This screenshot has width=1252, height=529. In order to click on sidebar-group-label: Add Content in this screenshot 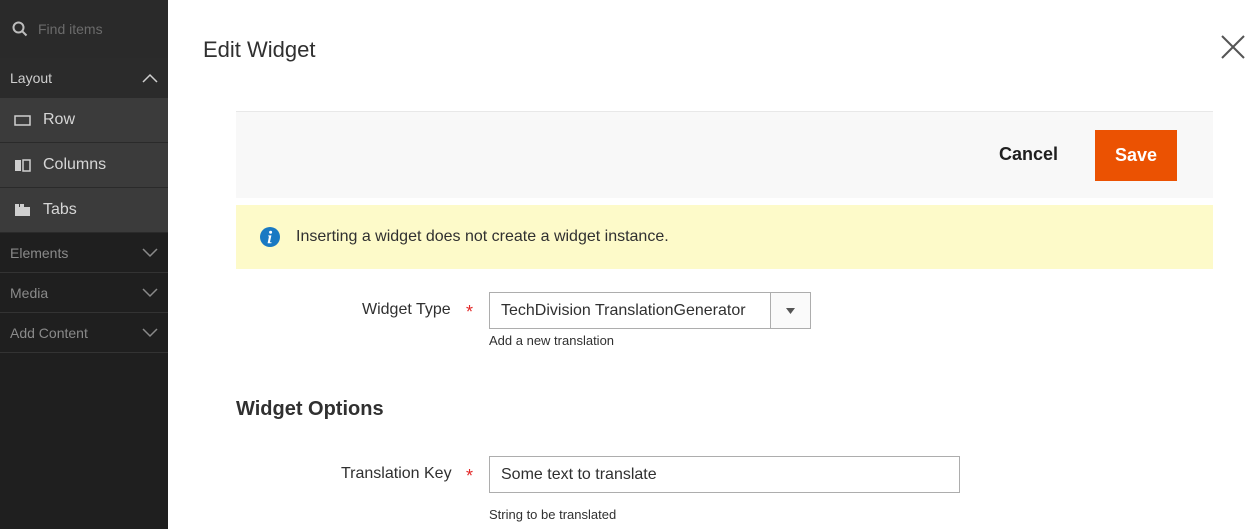, I will do `click(49, 332)`.